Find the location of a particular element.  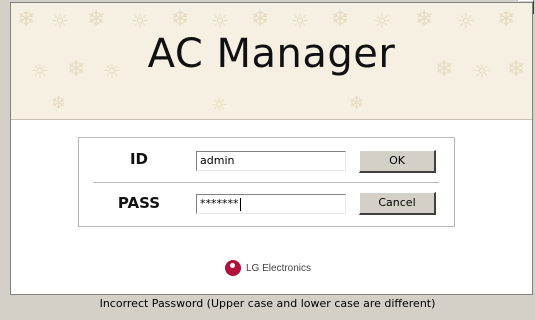

password-input-value: ******* is located at coordinates (219, 203).